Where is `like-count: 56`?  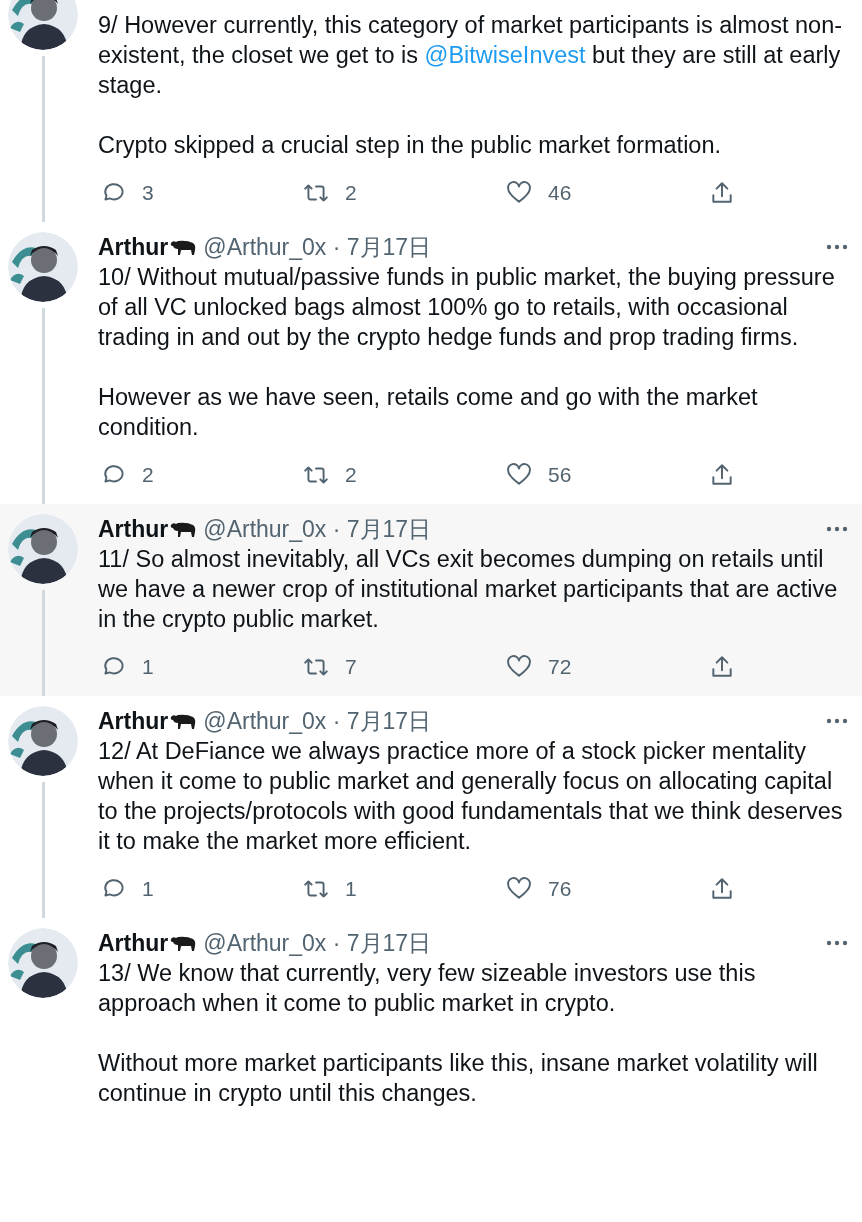
like-count: 56 is located at coordinates (560, 475).